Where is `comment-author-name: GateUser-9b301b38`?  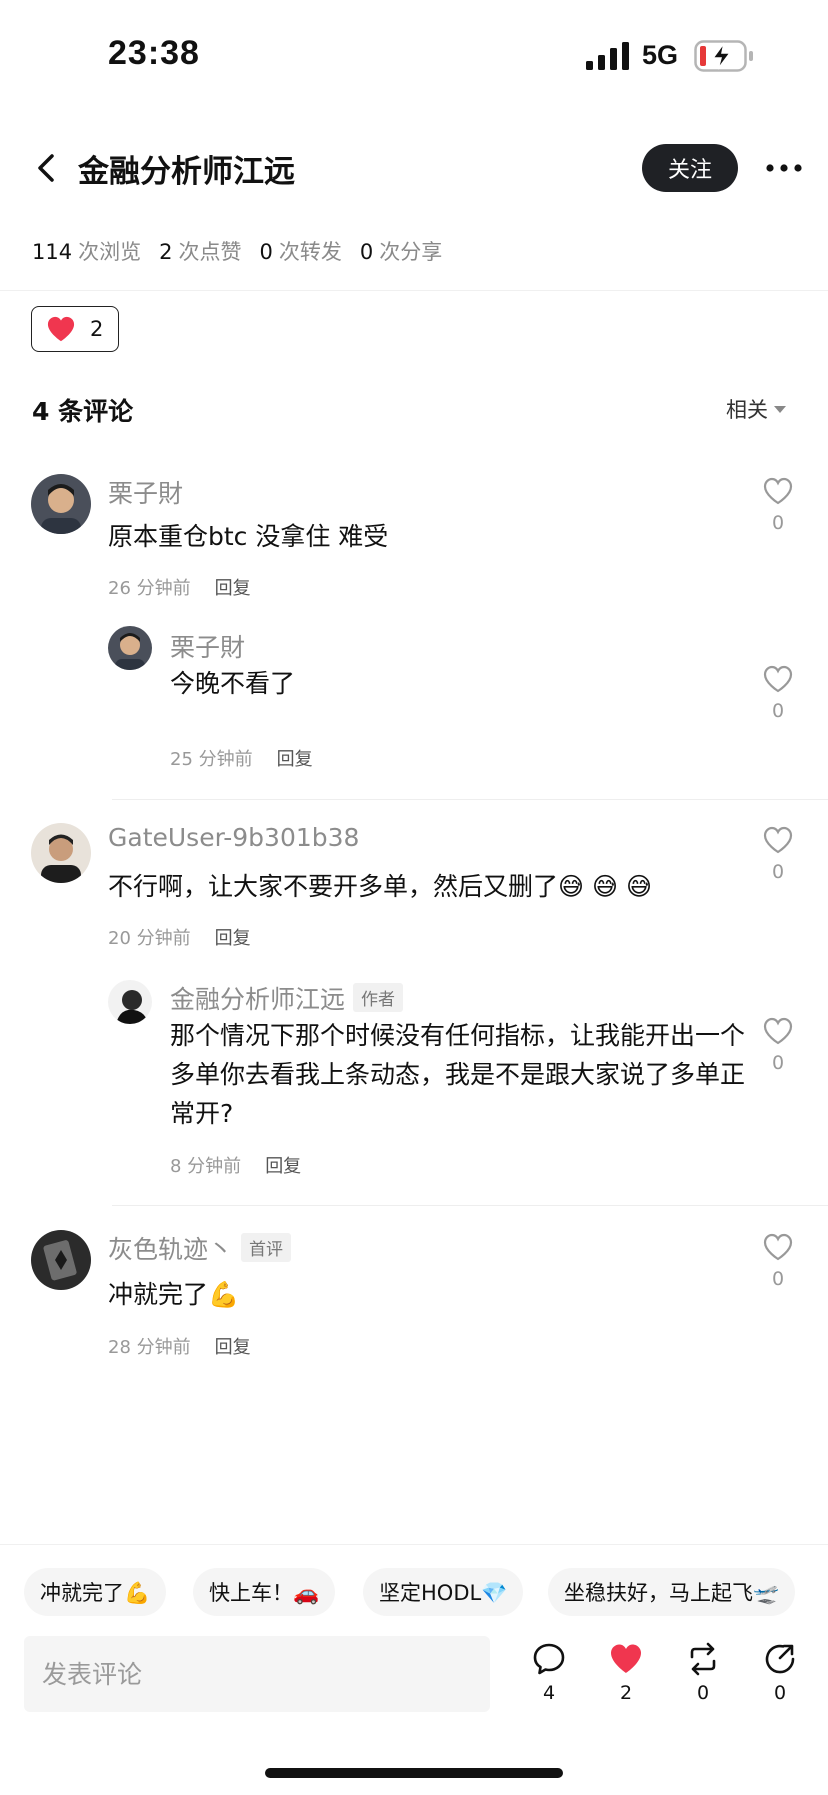 comment-author-name: GateUser-9b301b38 is located at coordinates (233, 837).